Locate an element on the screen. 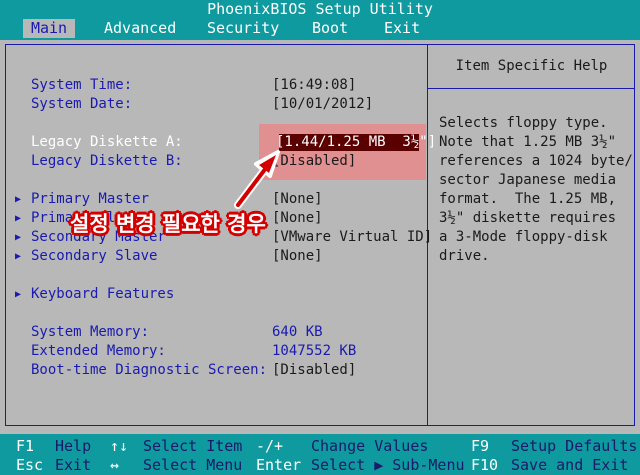 The width and height of the screenshot is (640, 475). primary-master-value: [None] is located at coordinates (297, 199).